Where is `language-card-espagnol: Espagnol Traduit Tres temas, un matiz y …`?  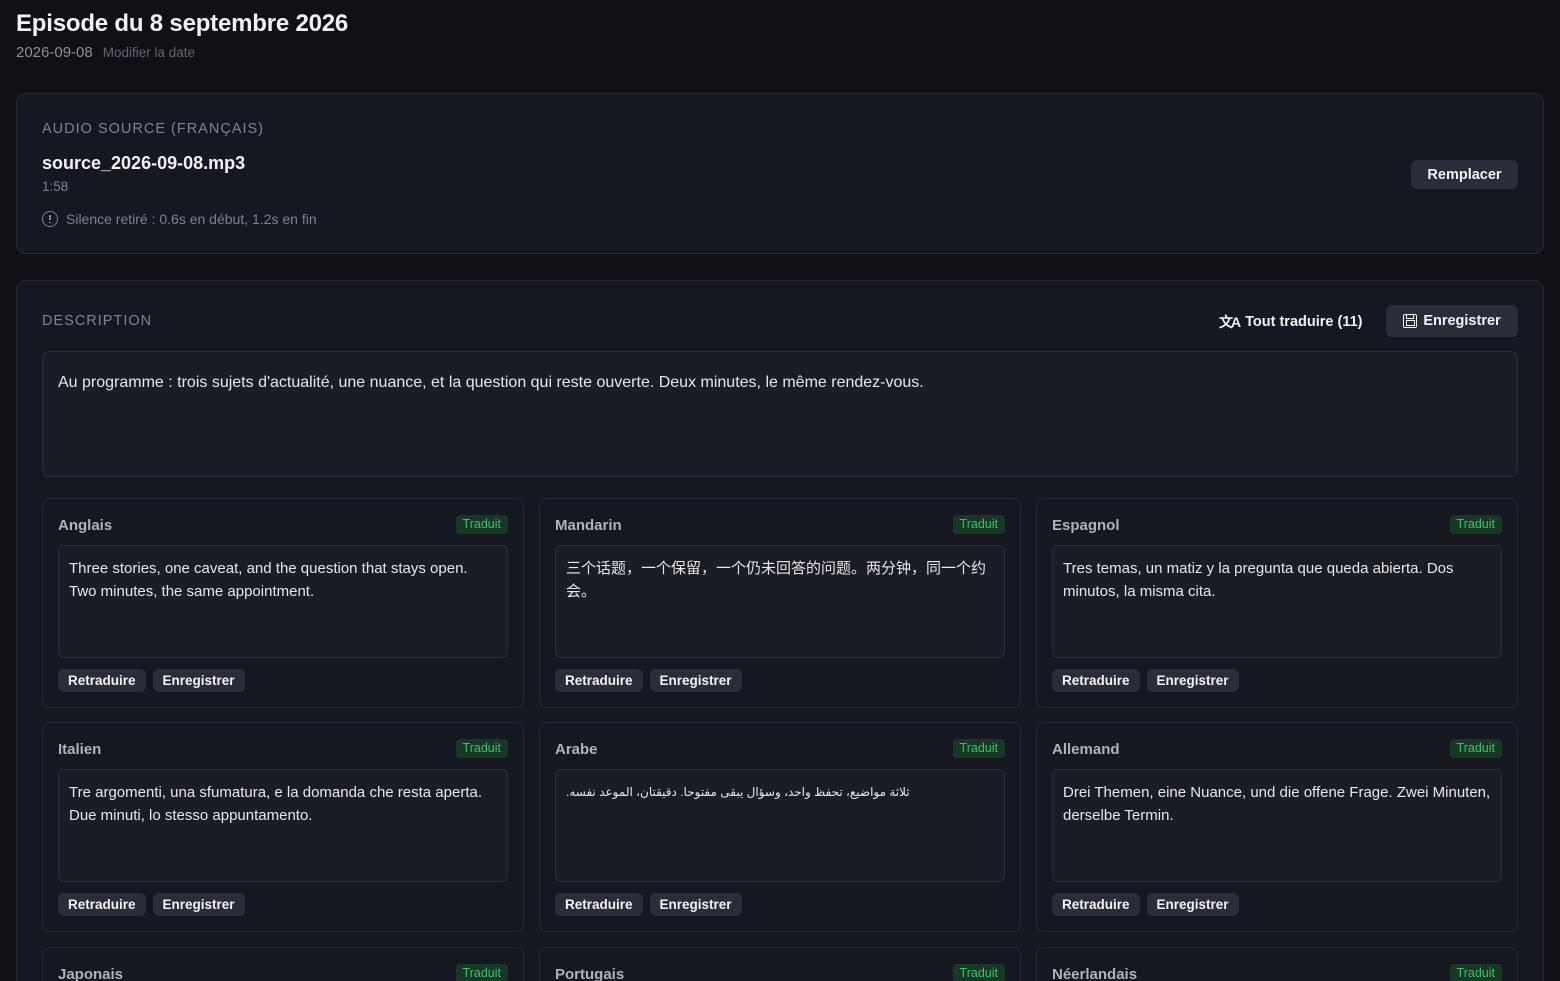
language-card-espagnol: Espagnol Traduit Tres temas, un matiz y … is located at coordinates (1277, 603).